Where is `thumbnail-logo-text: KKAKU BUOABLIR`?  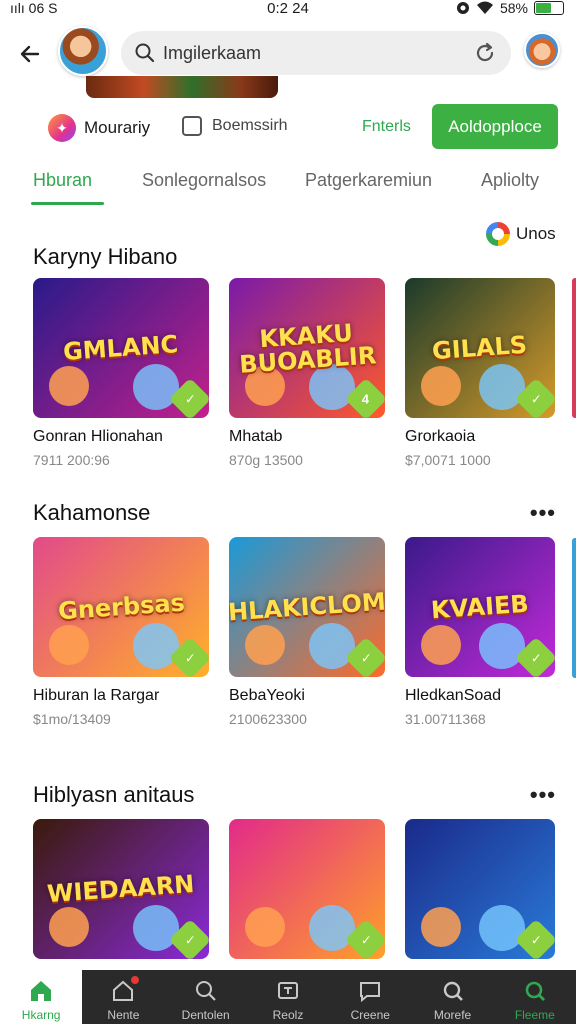
thumbnail-logo-text: KKAKU BUOABLIR is located at coordinates (308, 348).